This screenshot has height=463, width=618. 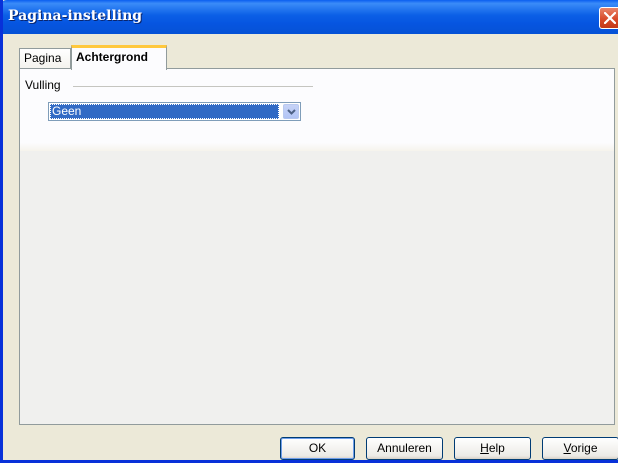 I want to click on title-bar: Pagina-instelling, so click(x=310, y=17).